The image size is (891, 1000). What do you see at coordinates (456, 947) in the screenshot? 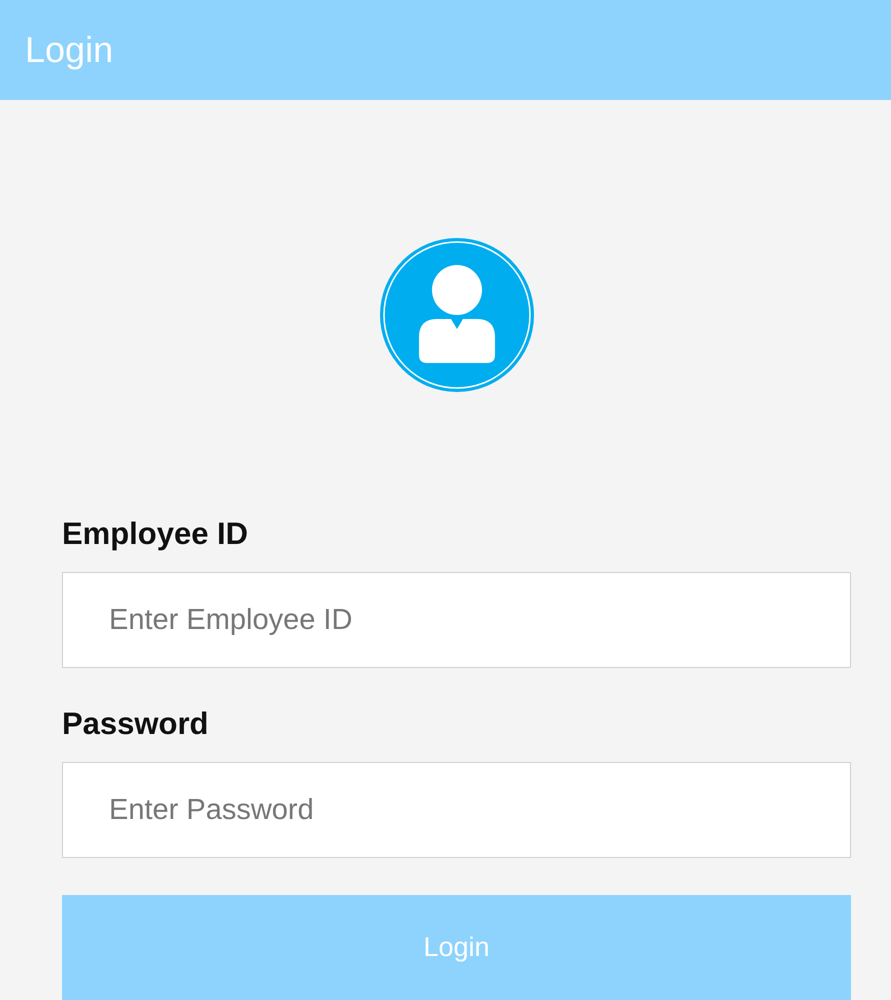
I see `login-button: Login` at bounding box center [456, 947].